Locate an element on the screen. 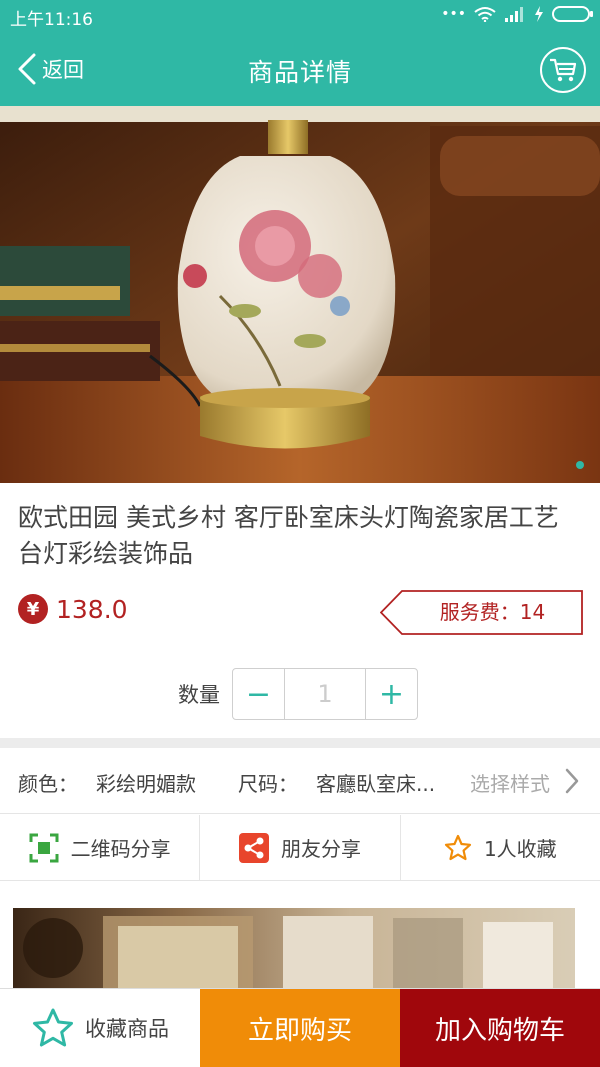  header: 返回 商品详情 is located at coordinates (300, 69).